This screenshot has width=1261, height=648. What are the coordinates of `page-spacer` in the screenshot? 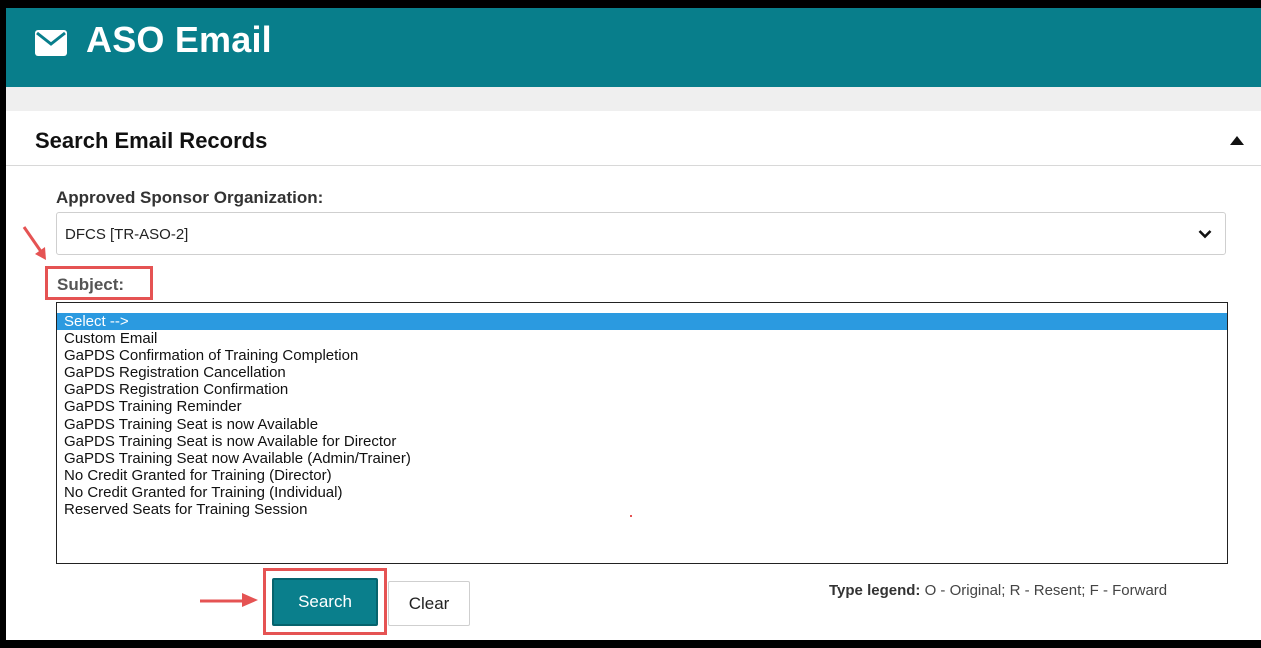 It's located at (633, 99).